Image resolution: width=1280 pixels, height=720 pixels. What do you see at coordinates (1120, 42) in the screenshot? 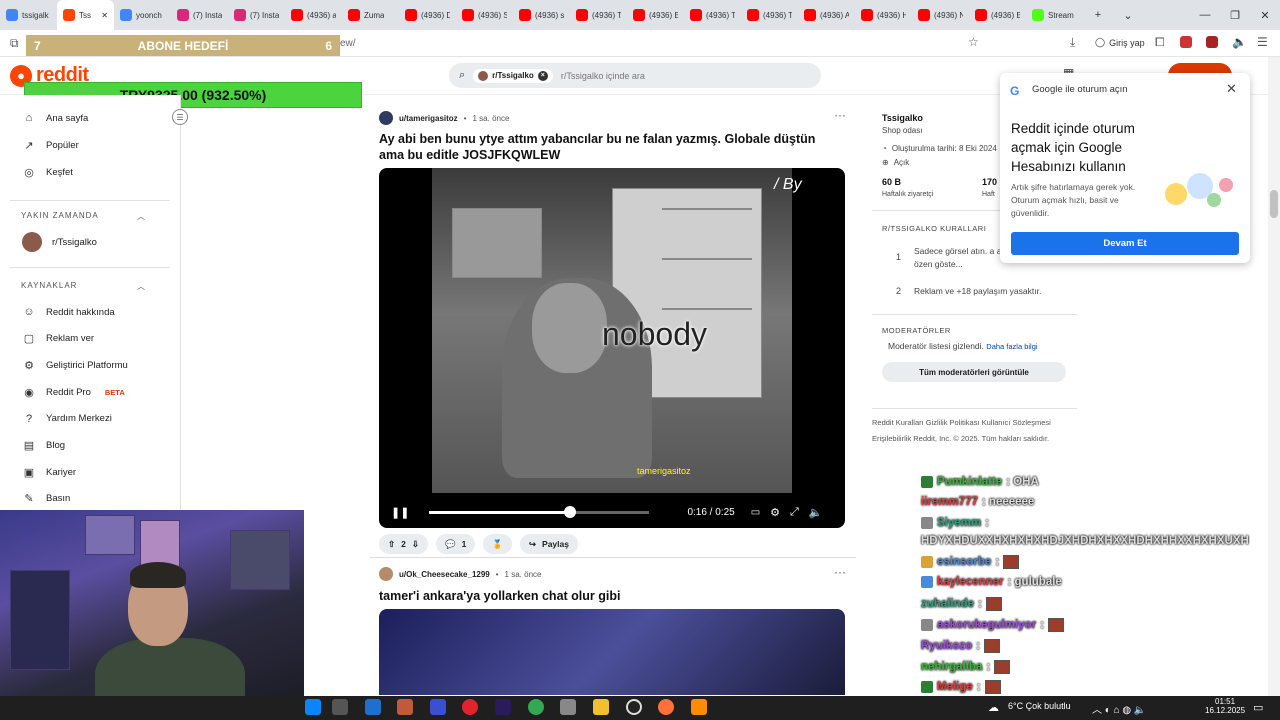
I see `login-button: ◯ Giriş yap` at bounding box center [1120, 42].